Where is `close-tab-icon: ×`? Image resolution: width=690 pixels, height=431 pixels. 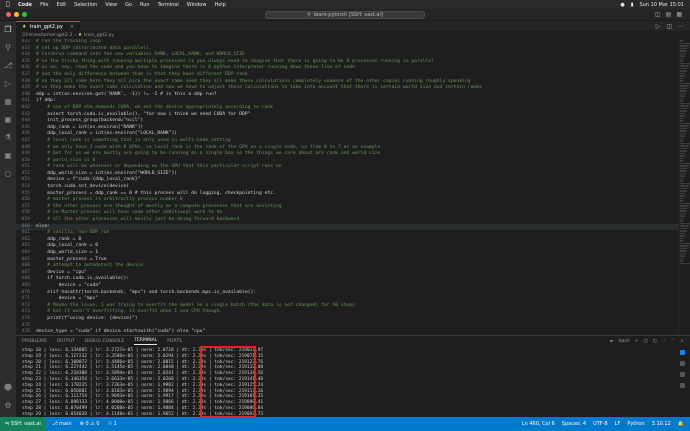 close-tab-icon: × is located at coordinates (72, 27).